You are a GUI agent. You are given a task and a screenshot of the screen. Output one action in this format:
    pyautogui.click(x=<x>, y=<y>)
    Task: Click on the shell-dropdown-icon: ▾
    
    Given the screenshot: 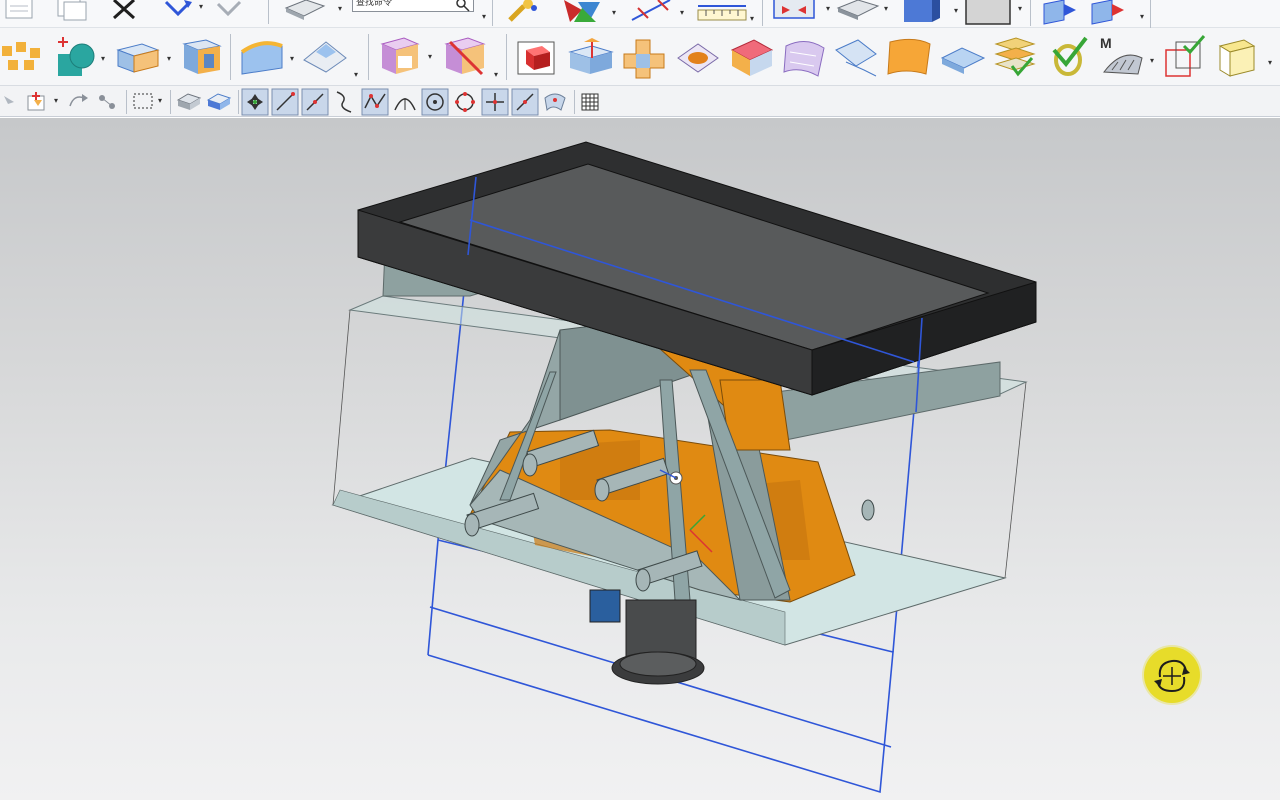 What is the action you would take?
    pyautogui.click(x=430, y=56)
    